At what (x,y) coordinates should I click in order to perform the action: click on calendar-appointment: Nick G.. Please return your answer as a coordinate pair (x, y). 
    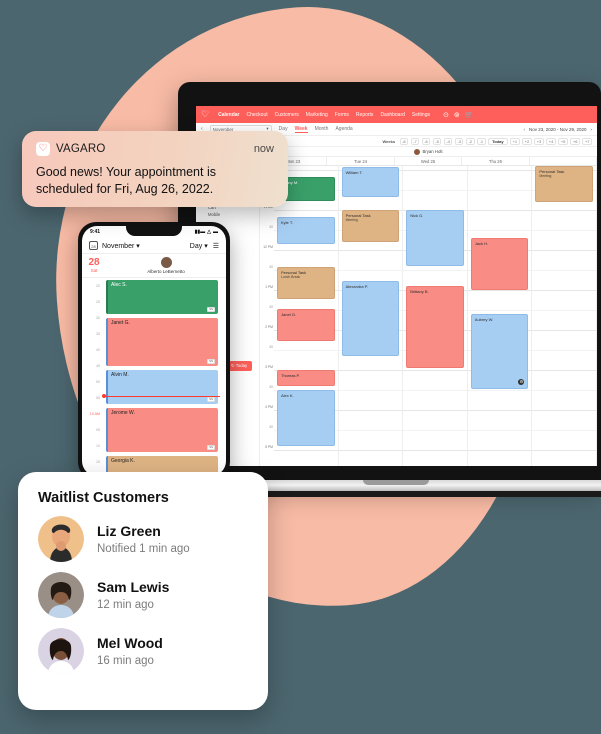
    Looking at the image, I should click on (435, 238).